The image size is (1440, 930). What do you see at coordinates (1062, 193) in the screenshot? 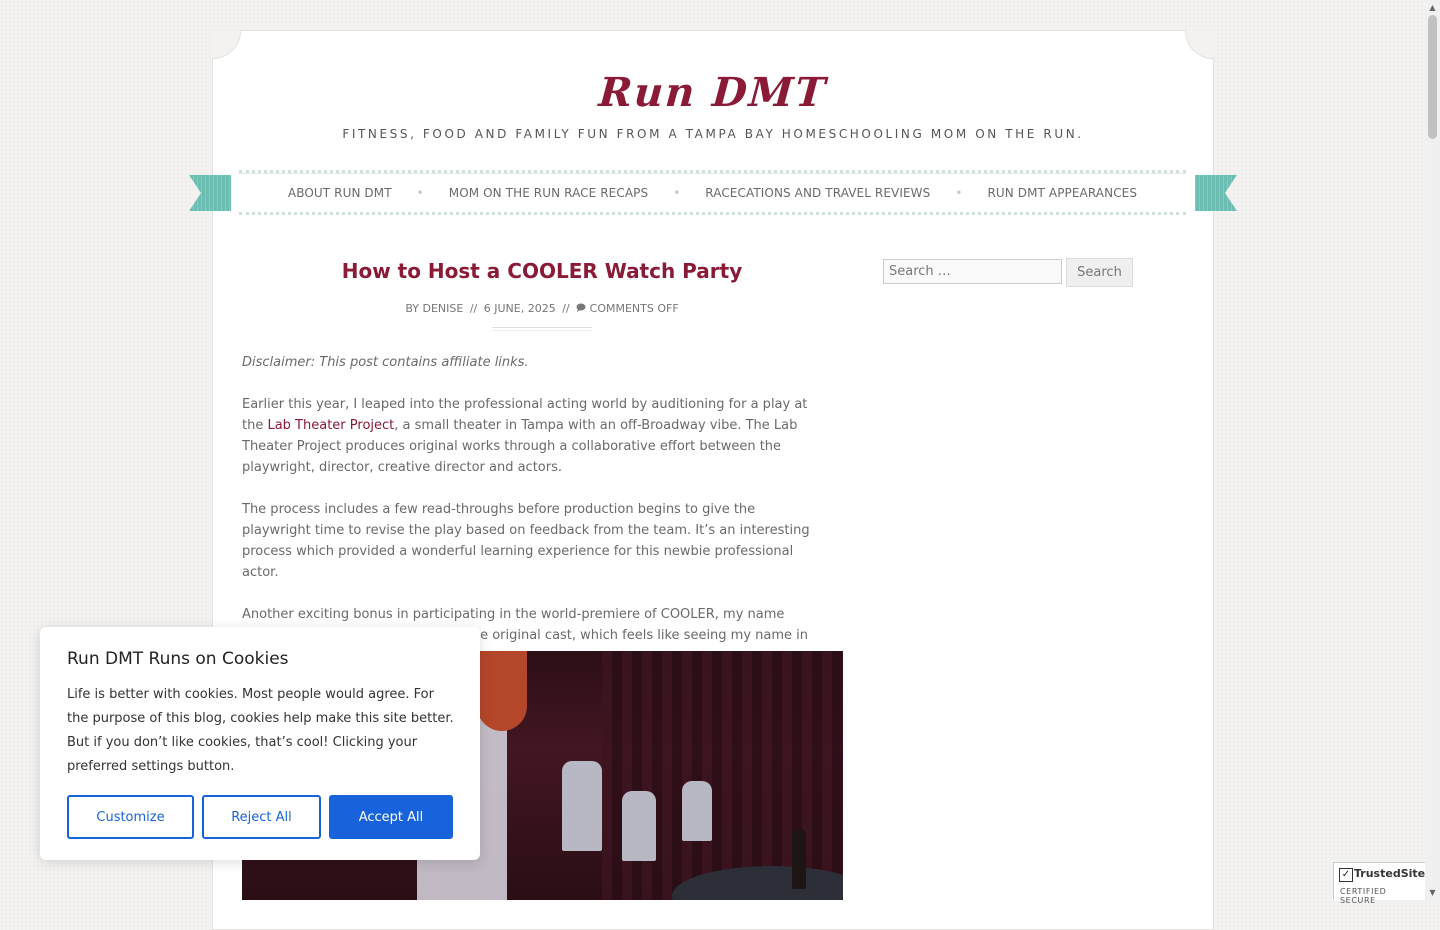
I see `nav-item-appearances: RUN DMT APPEARANCES` at bounding box center [1062, 193].